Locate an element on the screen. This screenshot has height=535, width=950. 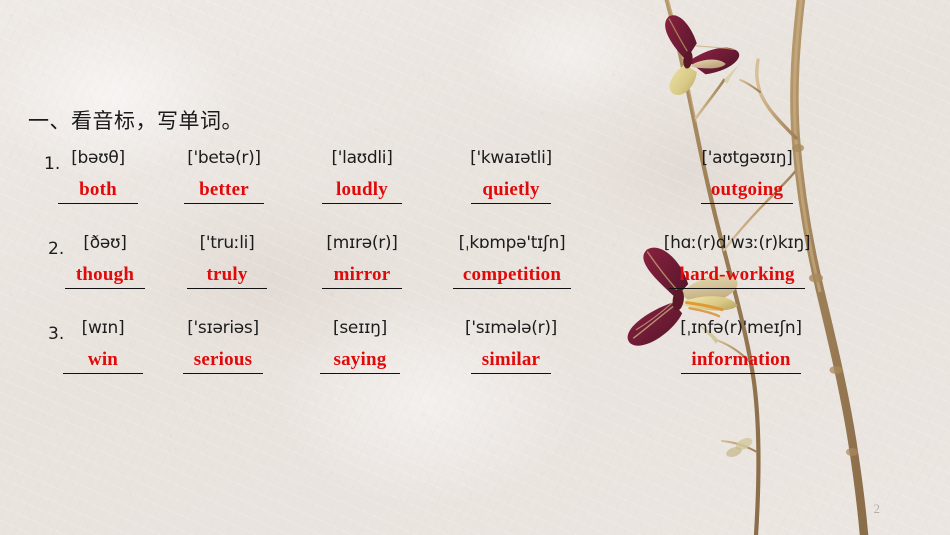
answer-word: information is located at coordinates (741, 359).